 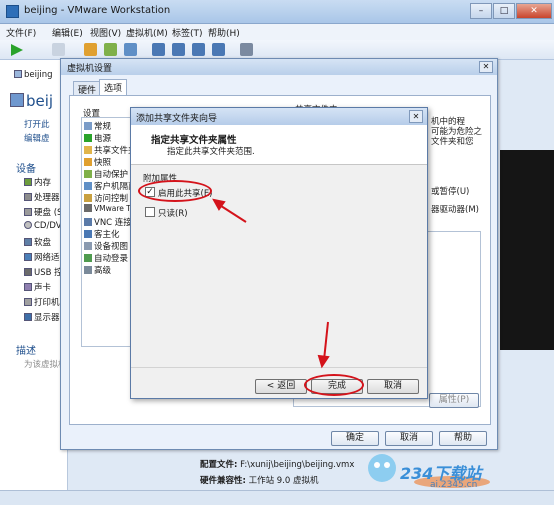 I want to click on config-file-row: 配置文件: F:\xunij\beijing\beijing.vmx, so click(x=277, y=464).